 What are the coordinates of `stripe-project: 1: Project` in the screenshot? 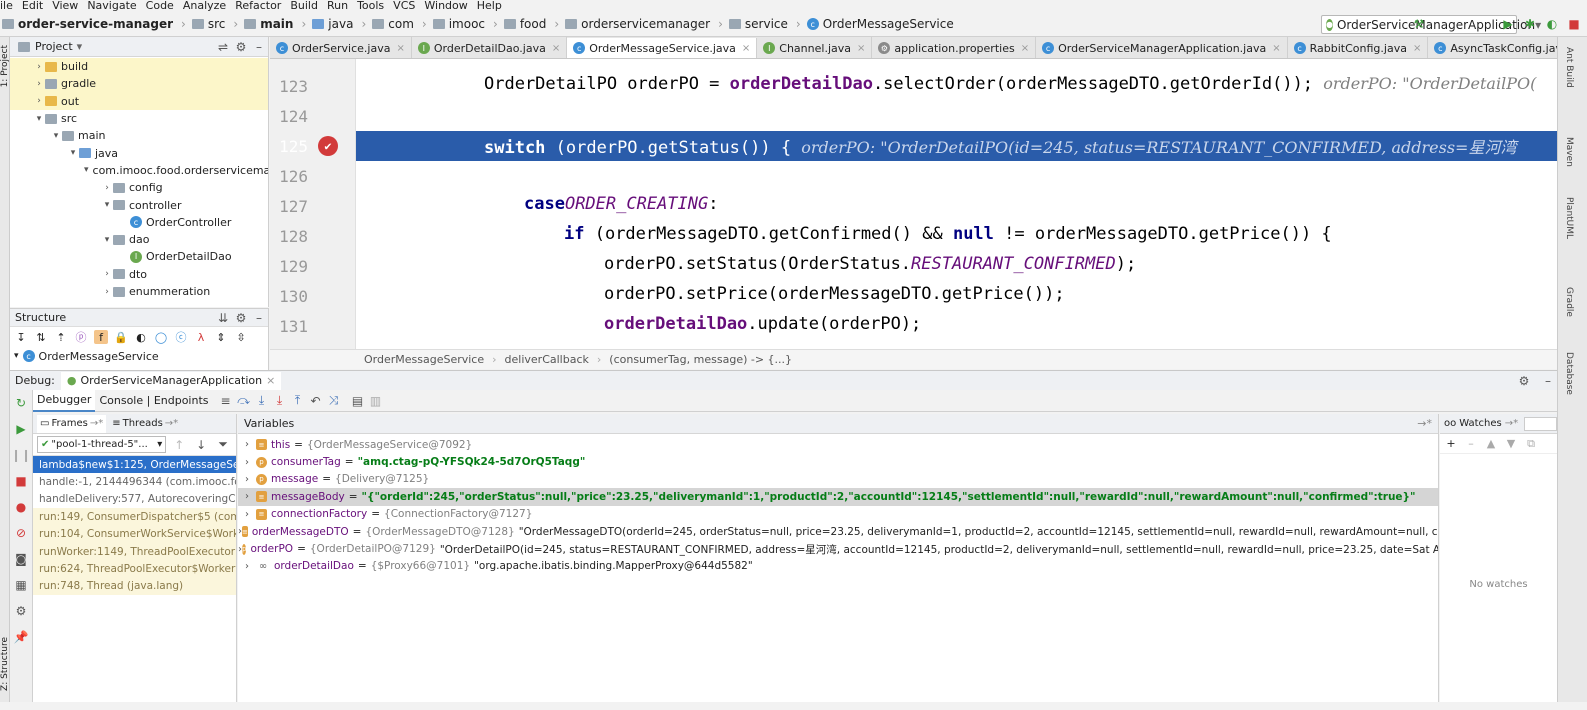 It's located at (5, 66).